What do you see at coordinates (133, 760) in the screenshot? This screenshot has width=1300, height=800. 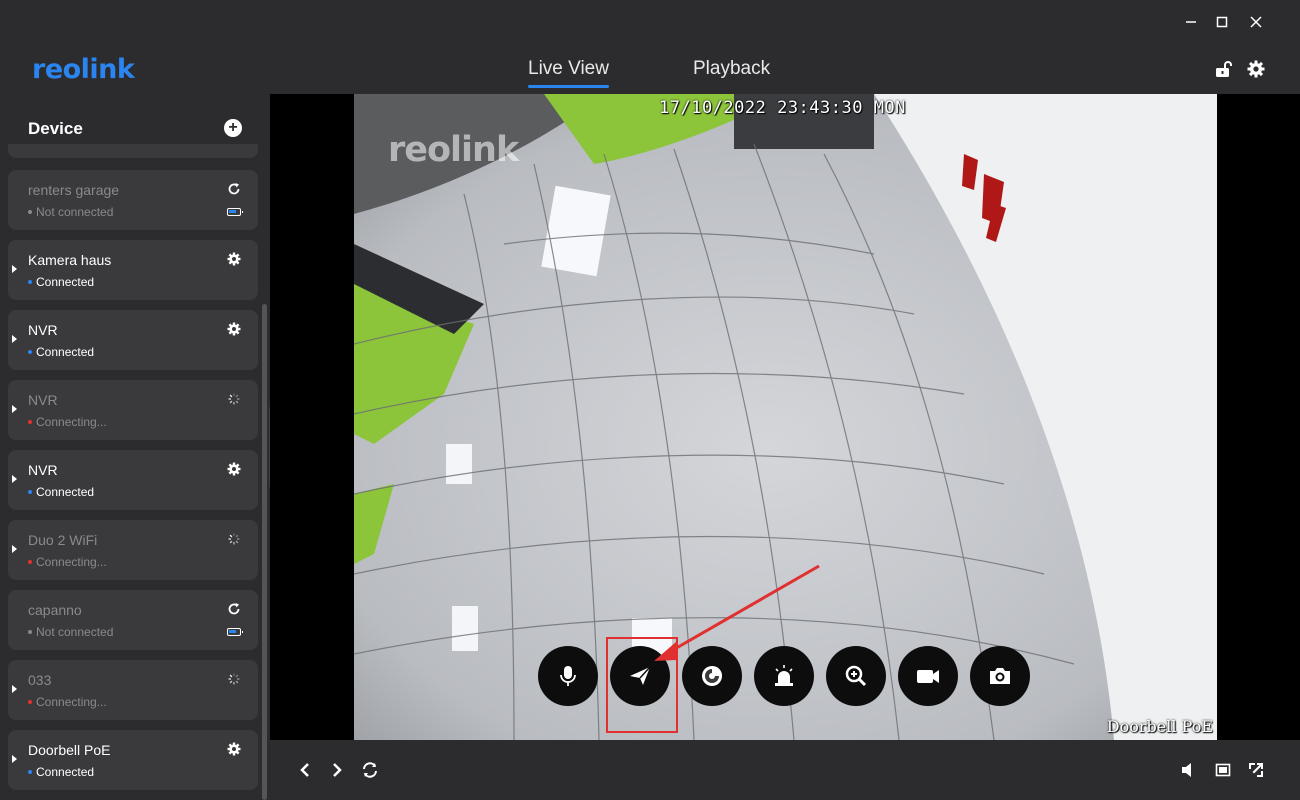 I see `device-card: Doorbell PoE Connected` at bounding box center [133, 760].